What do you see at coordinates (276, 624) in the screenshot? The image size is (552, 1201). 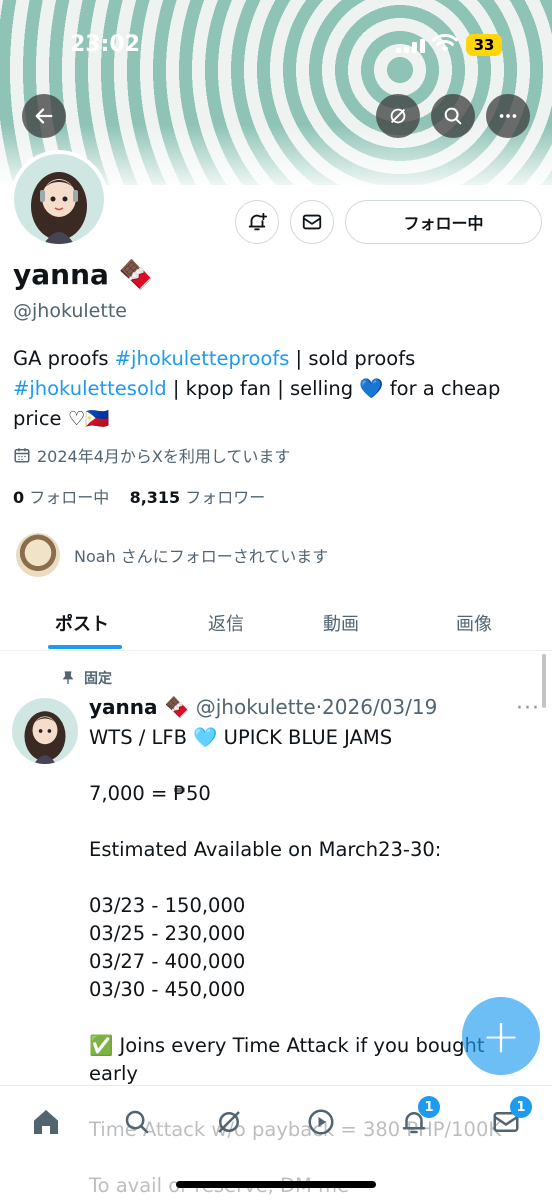 I see `profile-tabs: ポスト 返信 動画 画像` at bounding box center [276, 624].